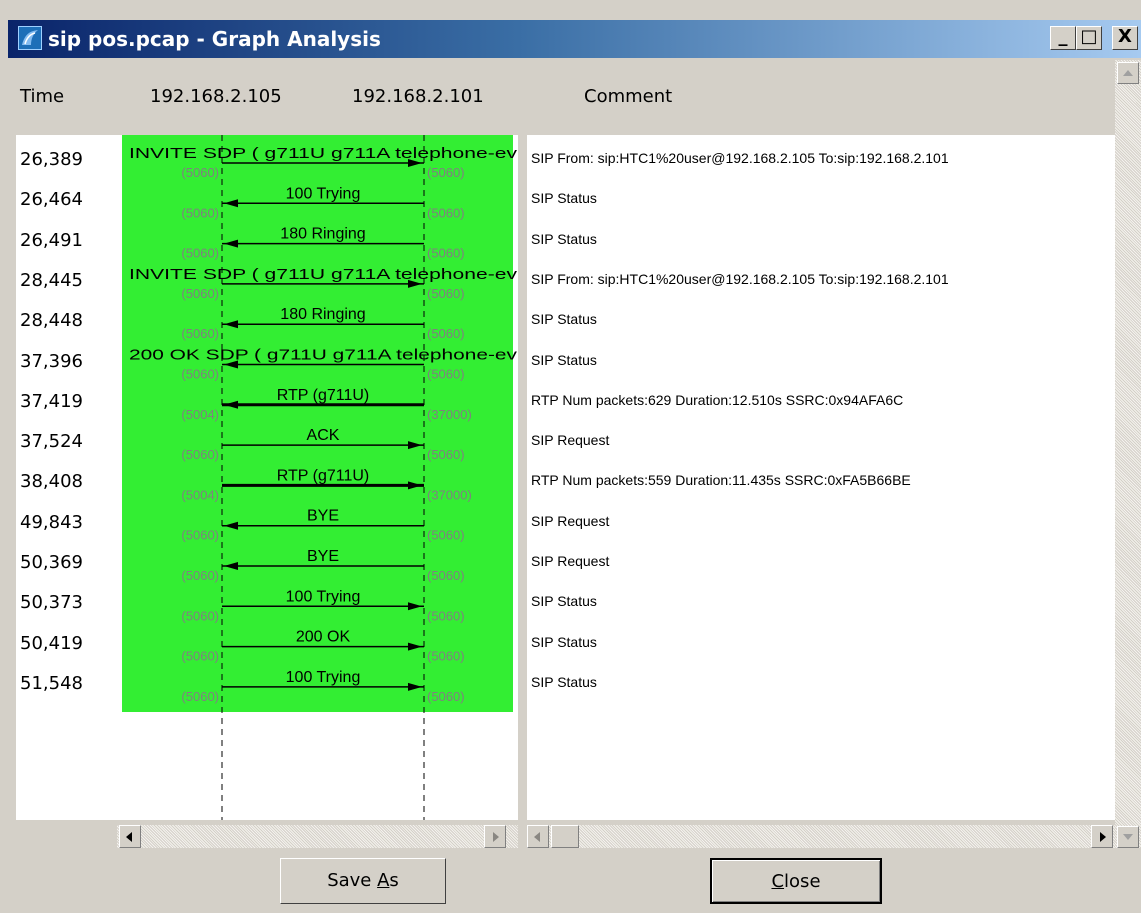 This screenshot has width=1141, height=913. I want to click on time-cell: 26,464, so click(51, 200).